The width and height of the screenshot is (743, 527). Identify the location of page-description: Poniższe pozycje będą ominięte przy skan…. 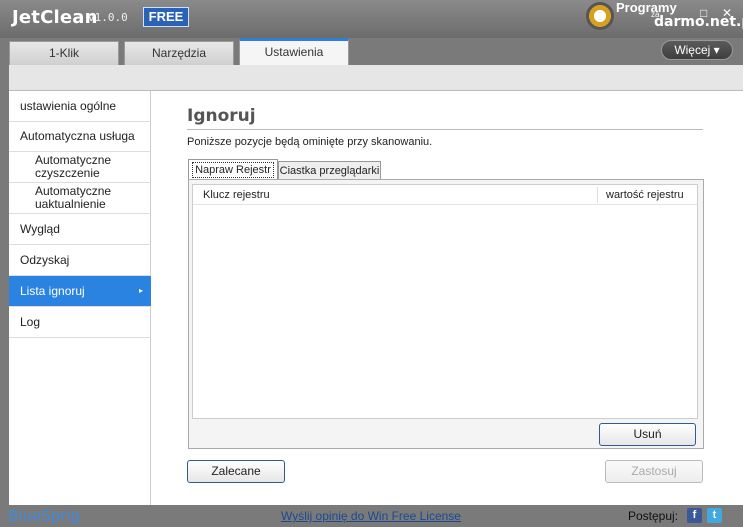
(310, 142).